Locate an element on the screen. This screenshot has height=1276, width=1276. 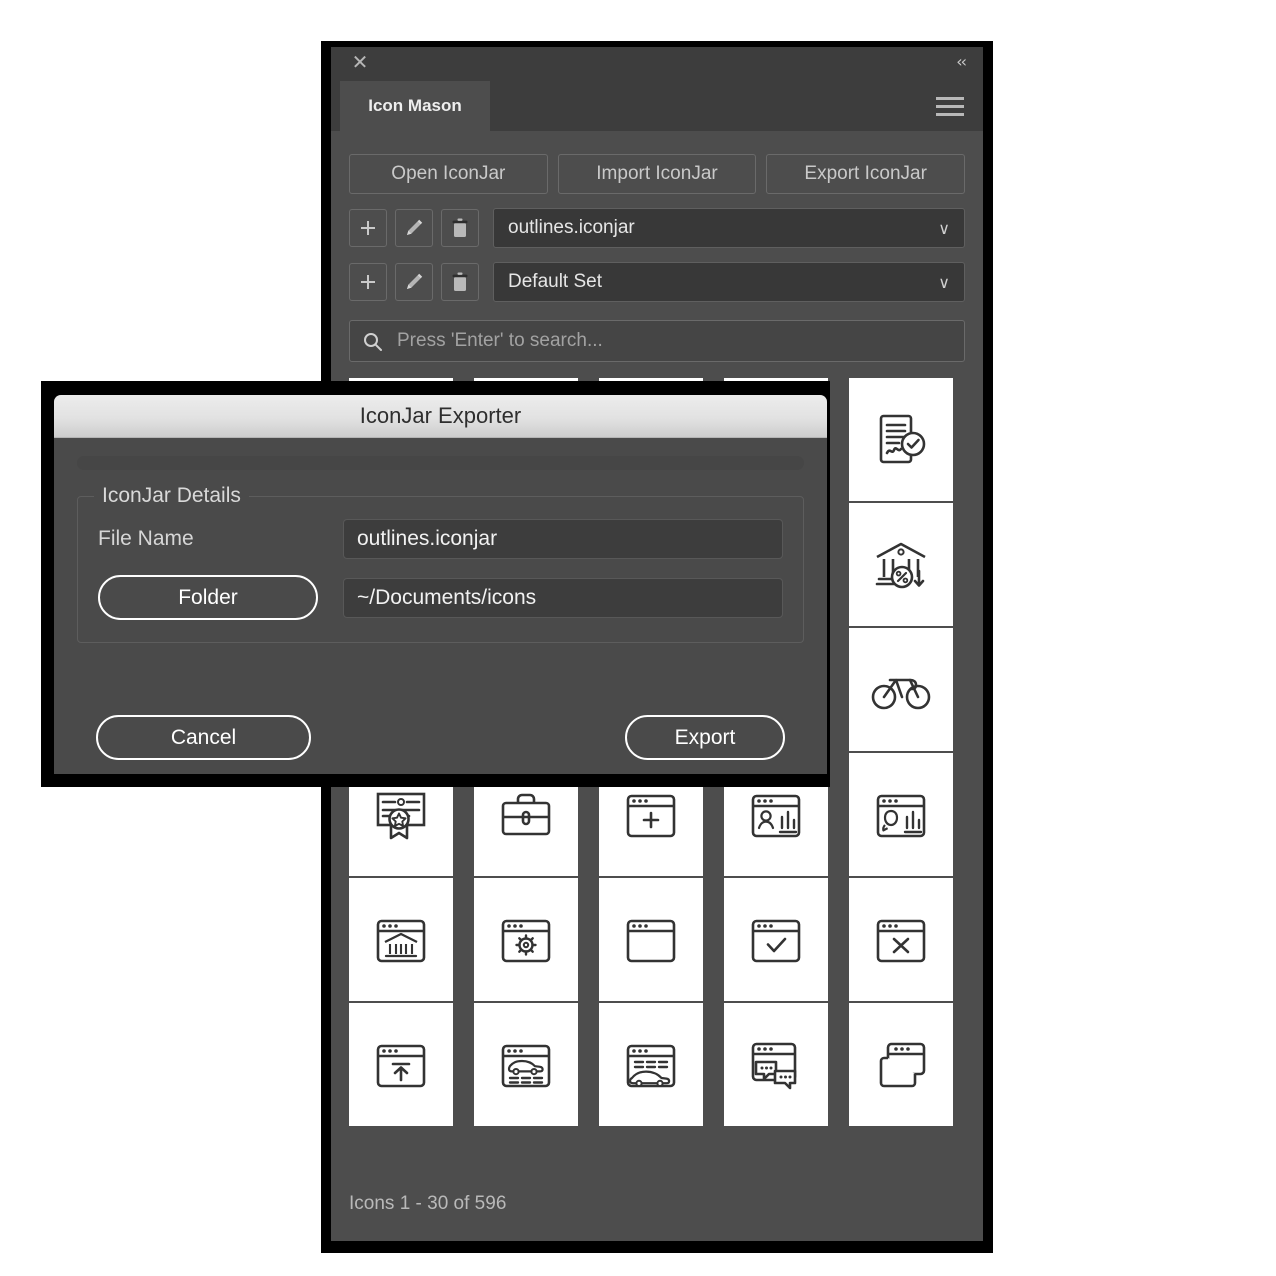
search-bar is located at coordinates (657, 341).